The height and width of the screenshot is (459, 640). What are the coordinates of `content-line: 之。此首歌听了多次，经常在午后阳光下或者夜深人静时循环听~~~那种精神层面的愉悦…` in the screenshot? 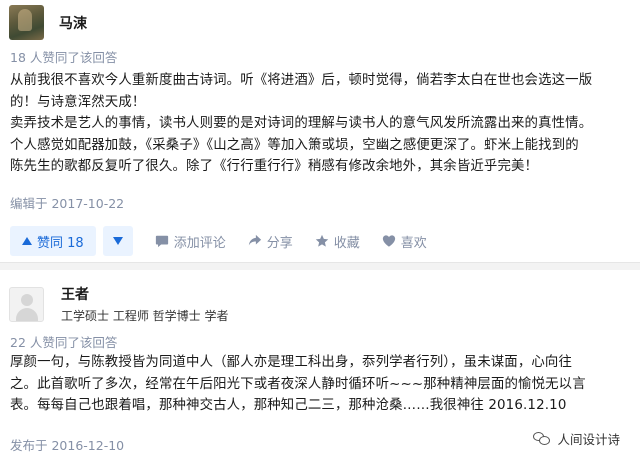 It's located at (298, 384).